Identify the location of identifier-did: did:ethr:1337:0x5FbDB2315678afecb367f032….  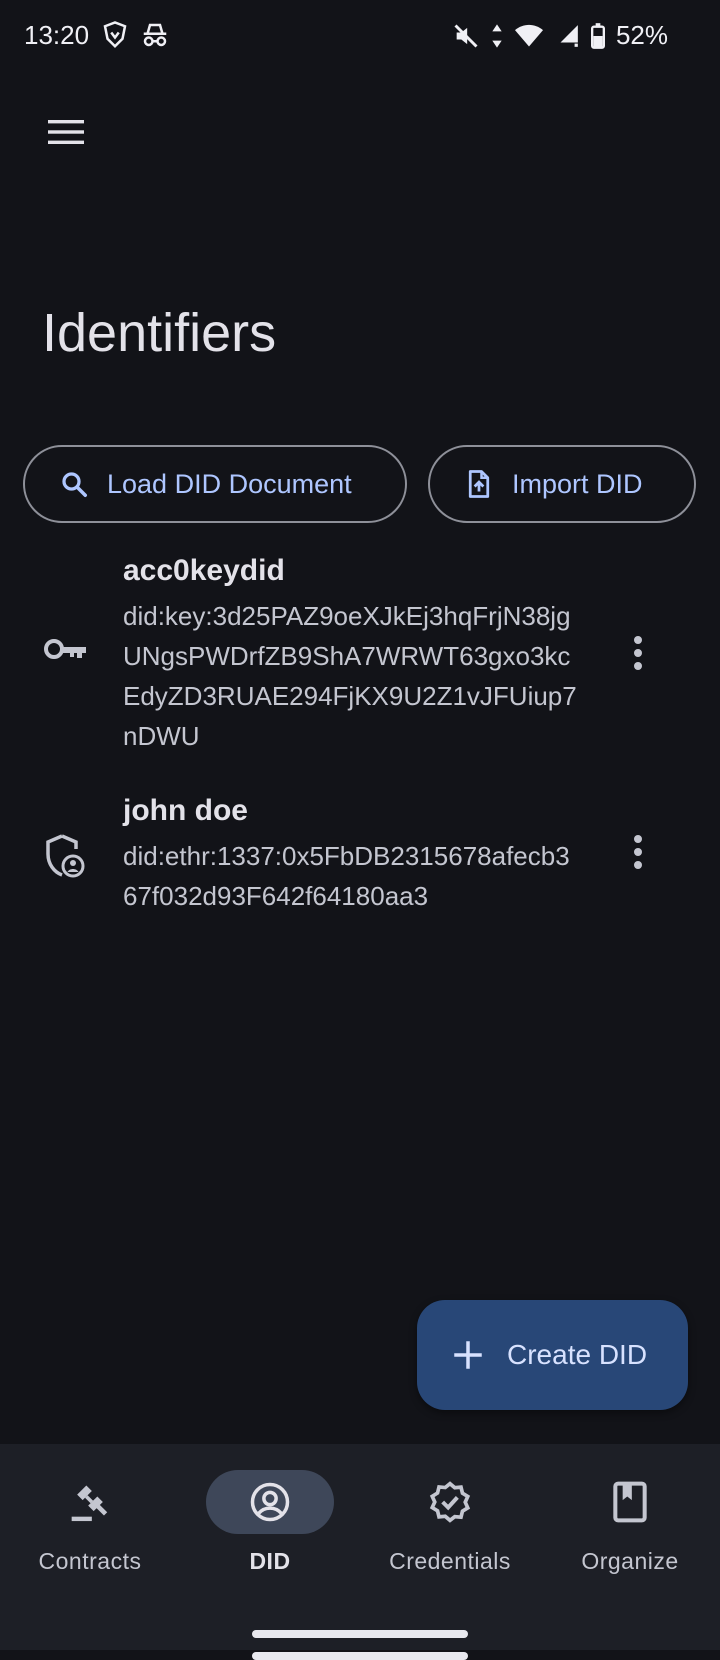
(346, 876).